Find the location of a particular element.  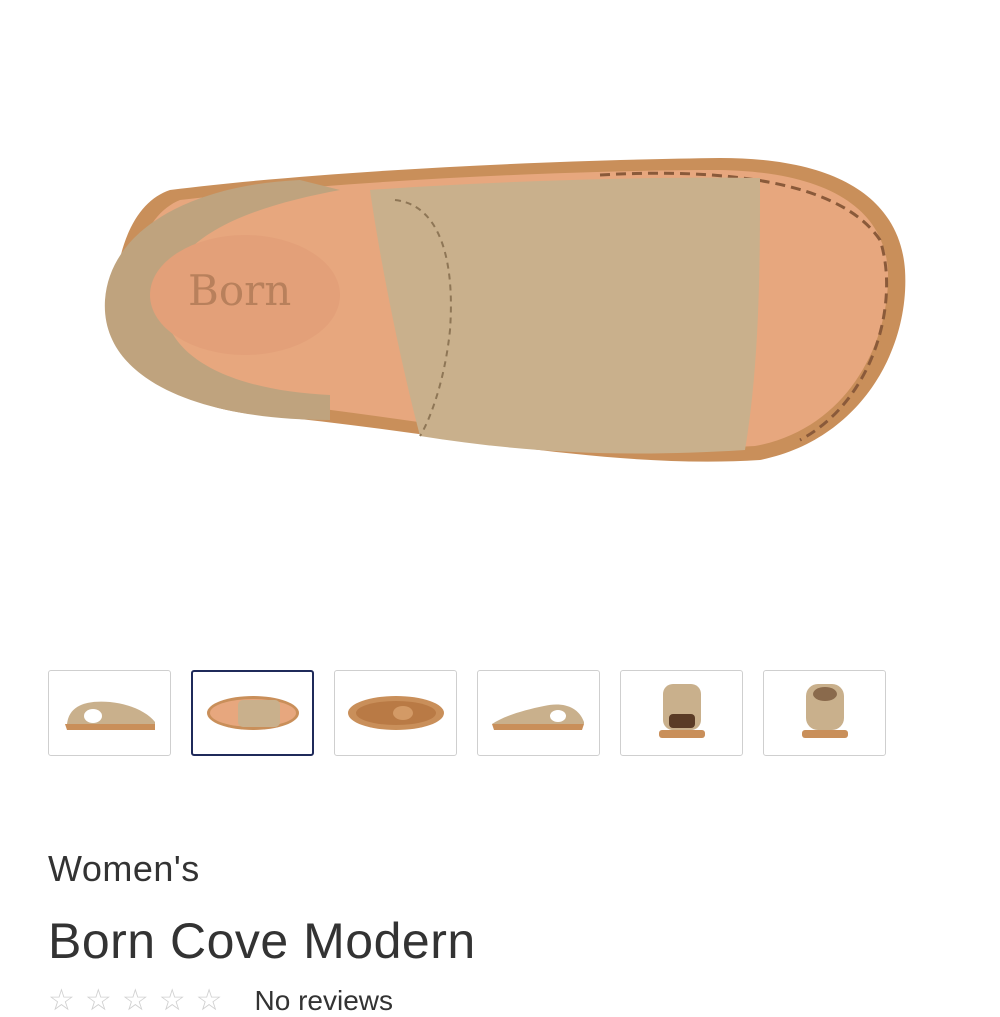

thumbnail-front is located at coordinates (681, 713).